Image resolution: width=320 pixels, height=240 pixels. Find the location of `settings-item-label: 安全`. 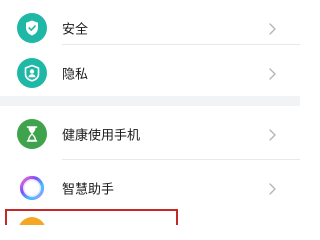

settings-item-label: 安全 is located at coordinates (75, 29).